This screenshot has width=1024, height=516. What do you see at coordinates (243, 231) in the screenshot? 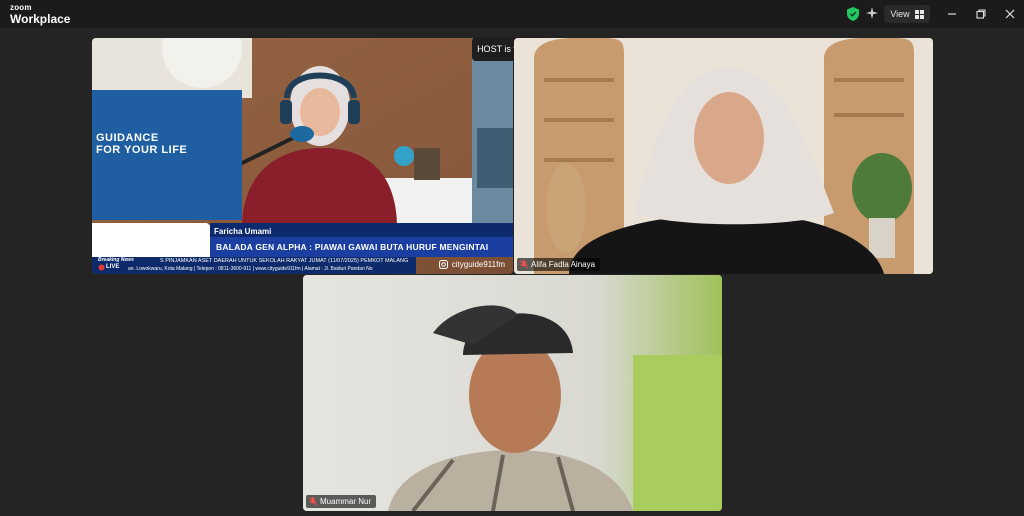
I see `host-name: Faricha Umami` at bounding box center [243, 231].